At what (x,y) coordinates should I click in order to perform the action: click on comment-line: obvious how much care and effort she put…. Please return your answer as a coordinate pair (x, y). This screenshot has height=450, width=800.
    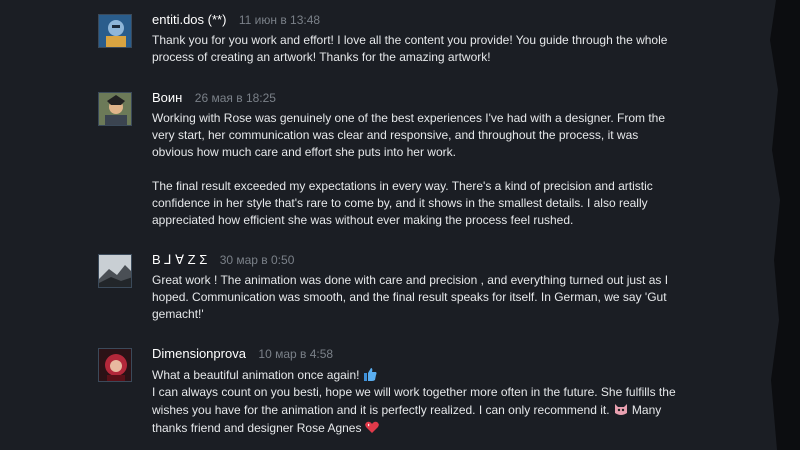
    Looking at the image, I should click on (304, 152).